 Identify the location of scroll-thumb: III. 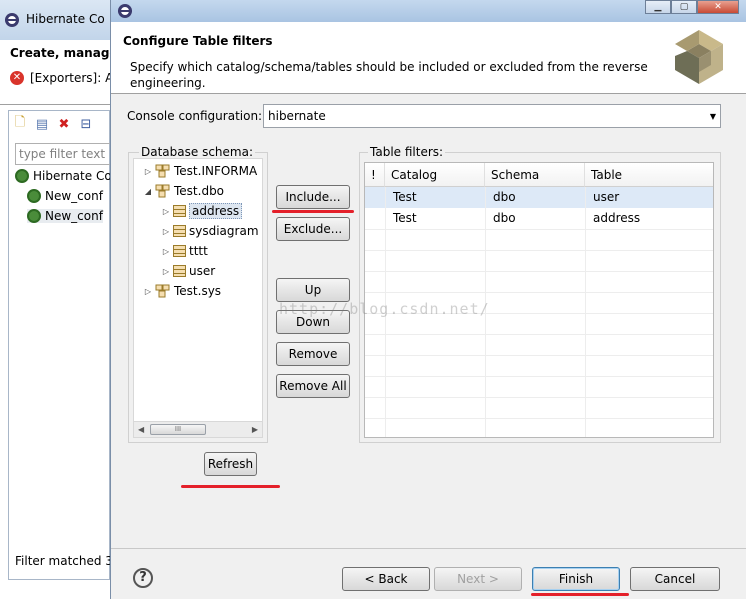
(178, 429).